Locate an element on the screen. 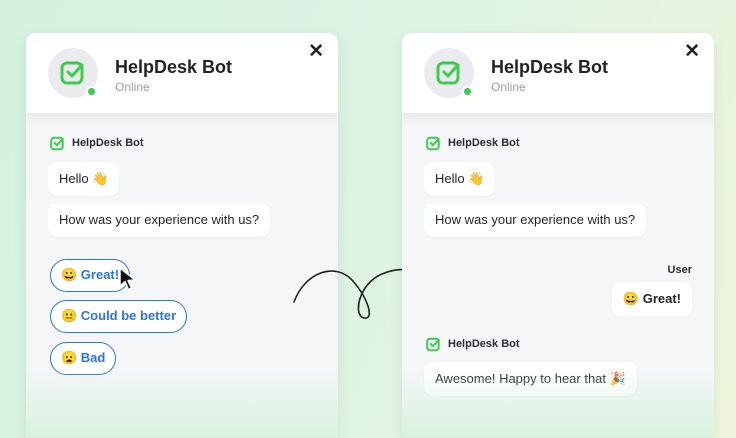 This screenshot has height=438, width=736. option-could-be-better-button: 😐 Could be better is located at coordinates (119, 316).